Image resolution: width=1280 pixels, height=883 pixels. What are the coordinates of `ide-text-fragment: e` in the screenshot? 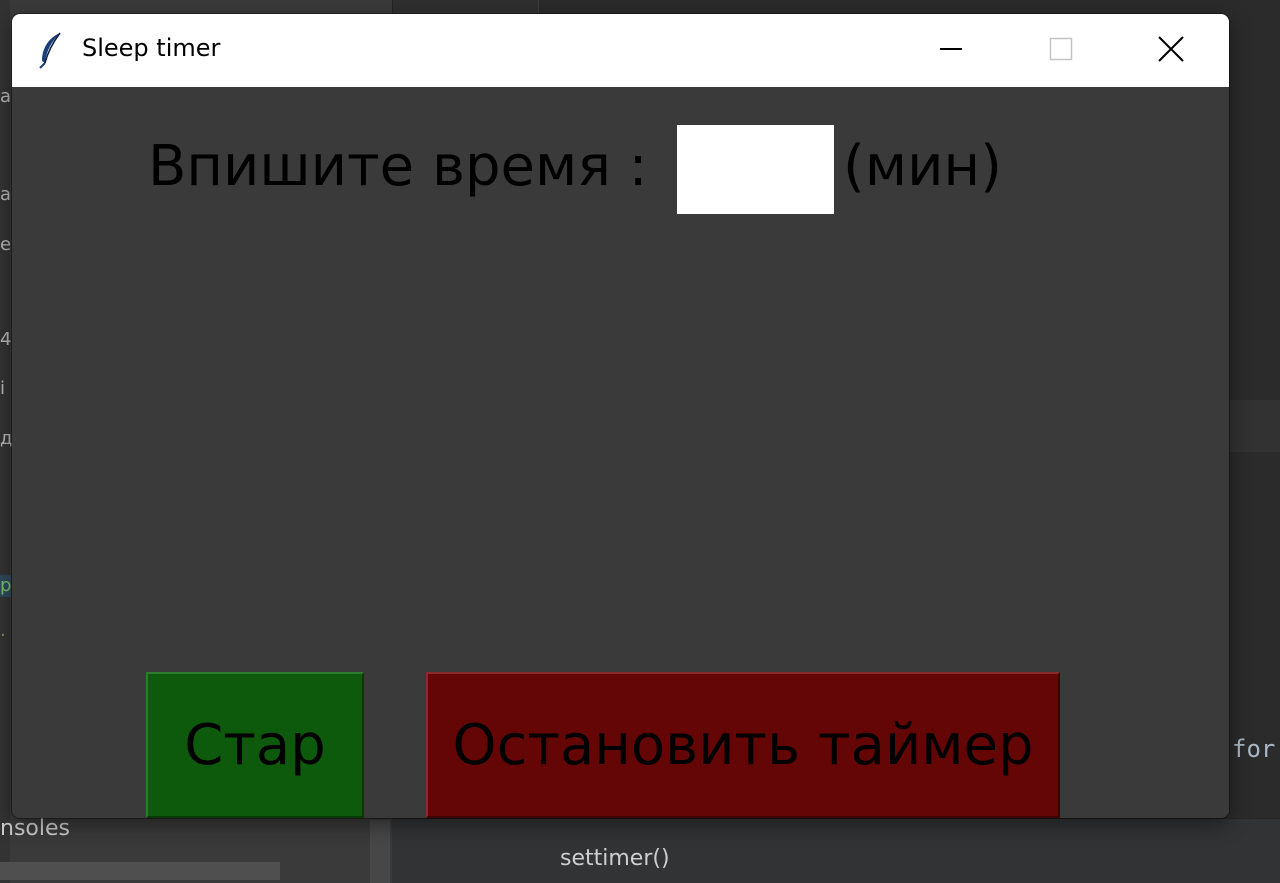 It's located at (6, 244).